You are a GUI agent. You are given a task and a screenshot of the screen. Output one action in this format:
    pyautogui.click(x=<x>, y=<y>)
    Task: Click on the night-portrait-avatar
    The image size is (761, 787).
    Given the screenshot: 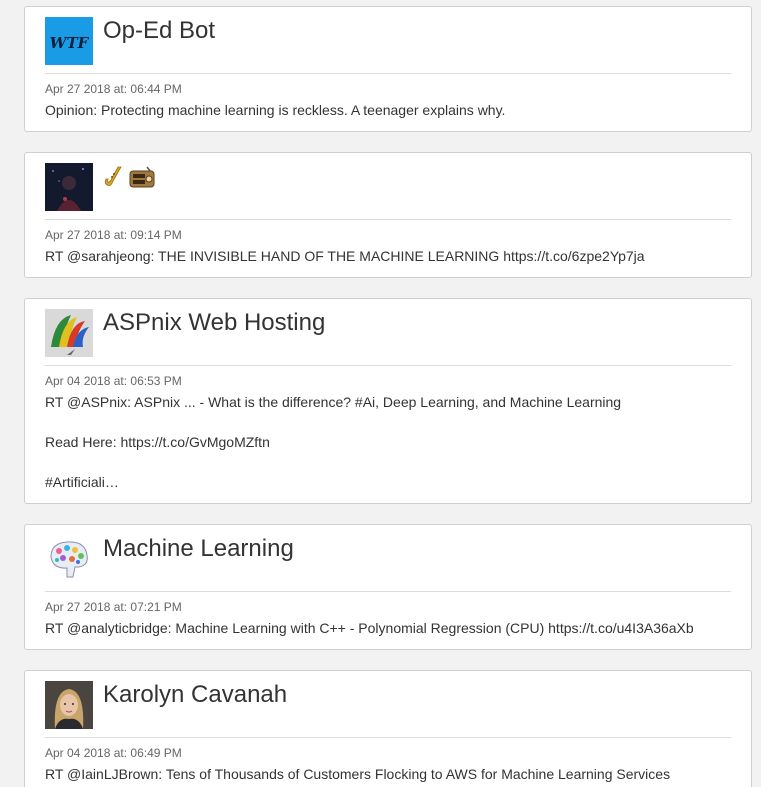 What is the action you would take?
    pyautogui.click(x=69, y=187)
    